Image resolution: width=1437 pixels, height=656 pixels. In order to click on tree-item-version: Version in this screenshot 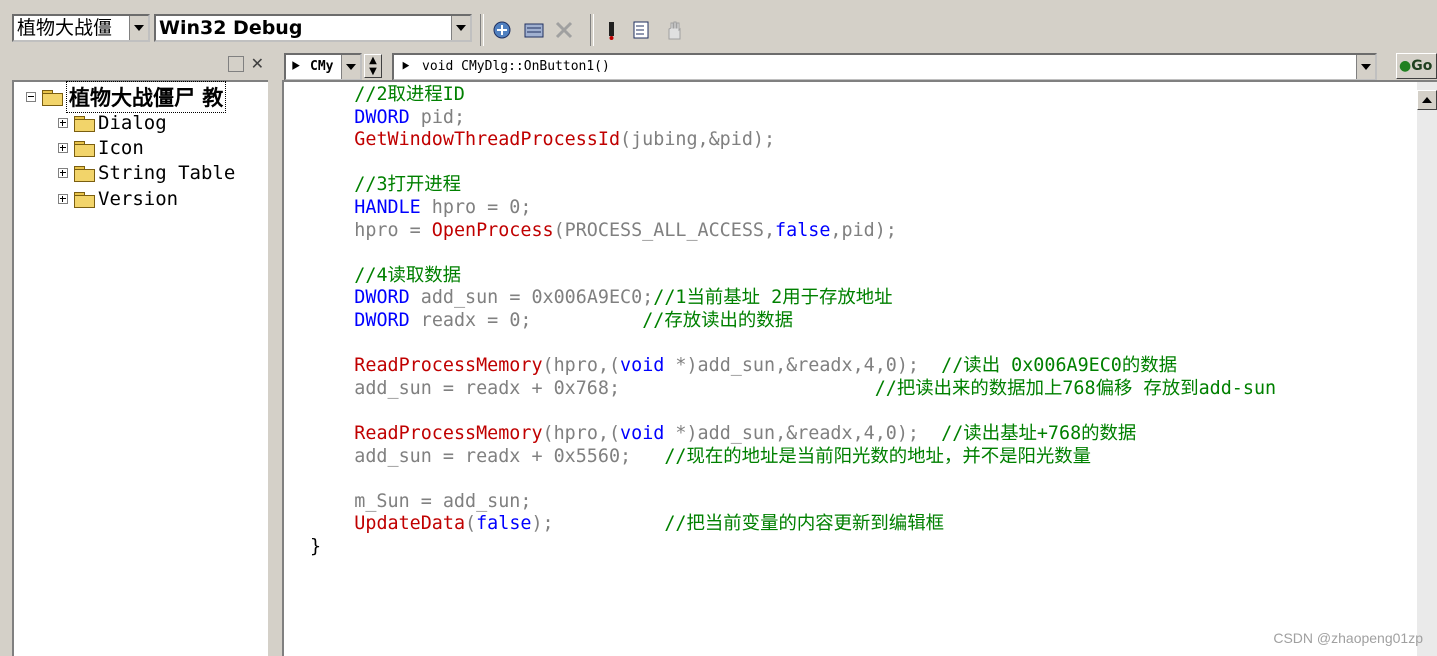, I will do `click(118, 199)`.